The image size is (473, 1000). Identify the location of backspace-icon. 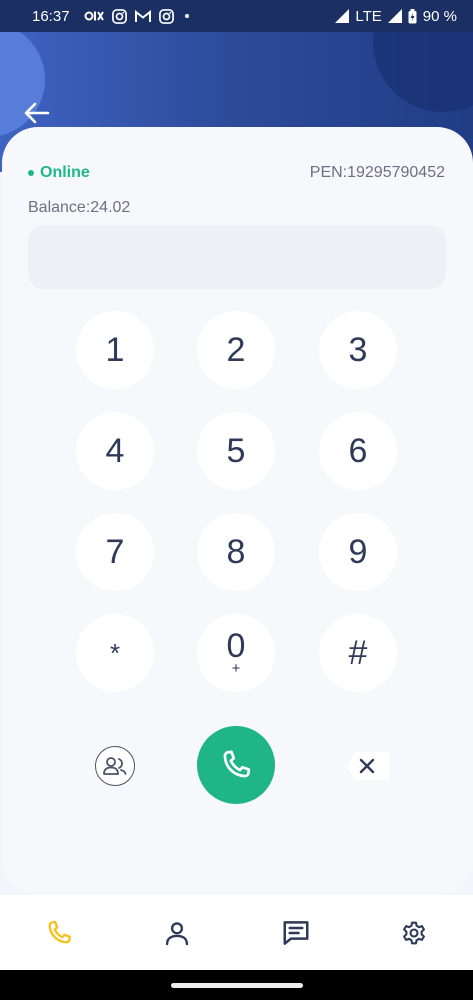
(368, 766).